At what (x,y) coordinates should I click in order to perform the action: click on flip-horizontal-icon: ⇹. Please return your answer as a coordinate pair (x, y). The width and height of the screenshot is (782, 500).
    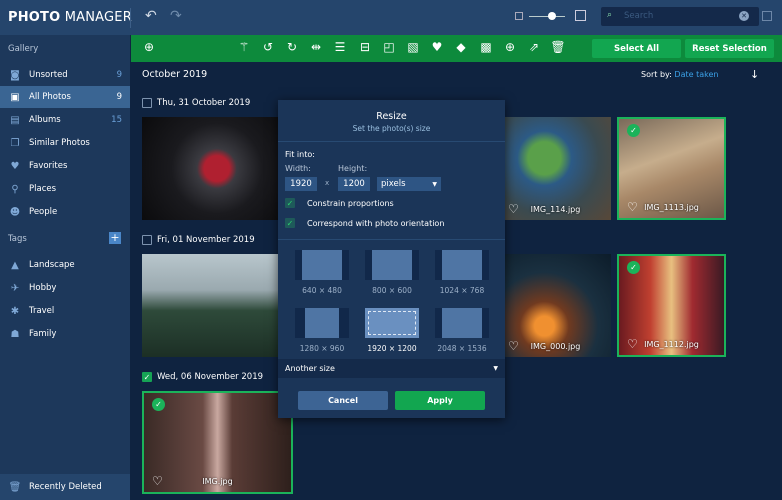
    Looking at the image, I should click on (316, 47).